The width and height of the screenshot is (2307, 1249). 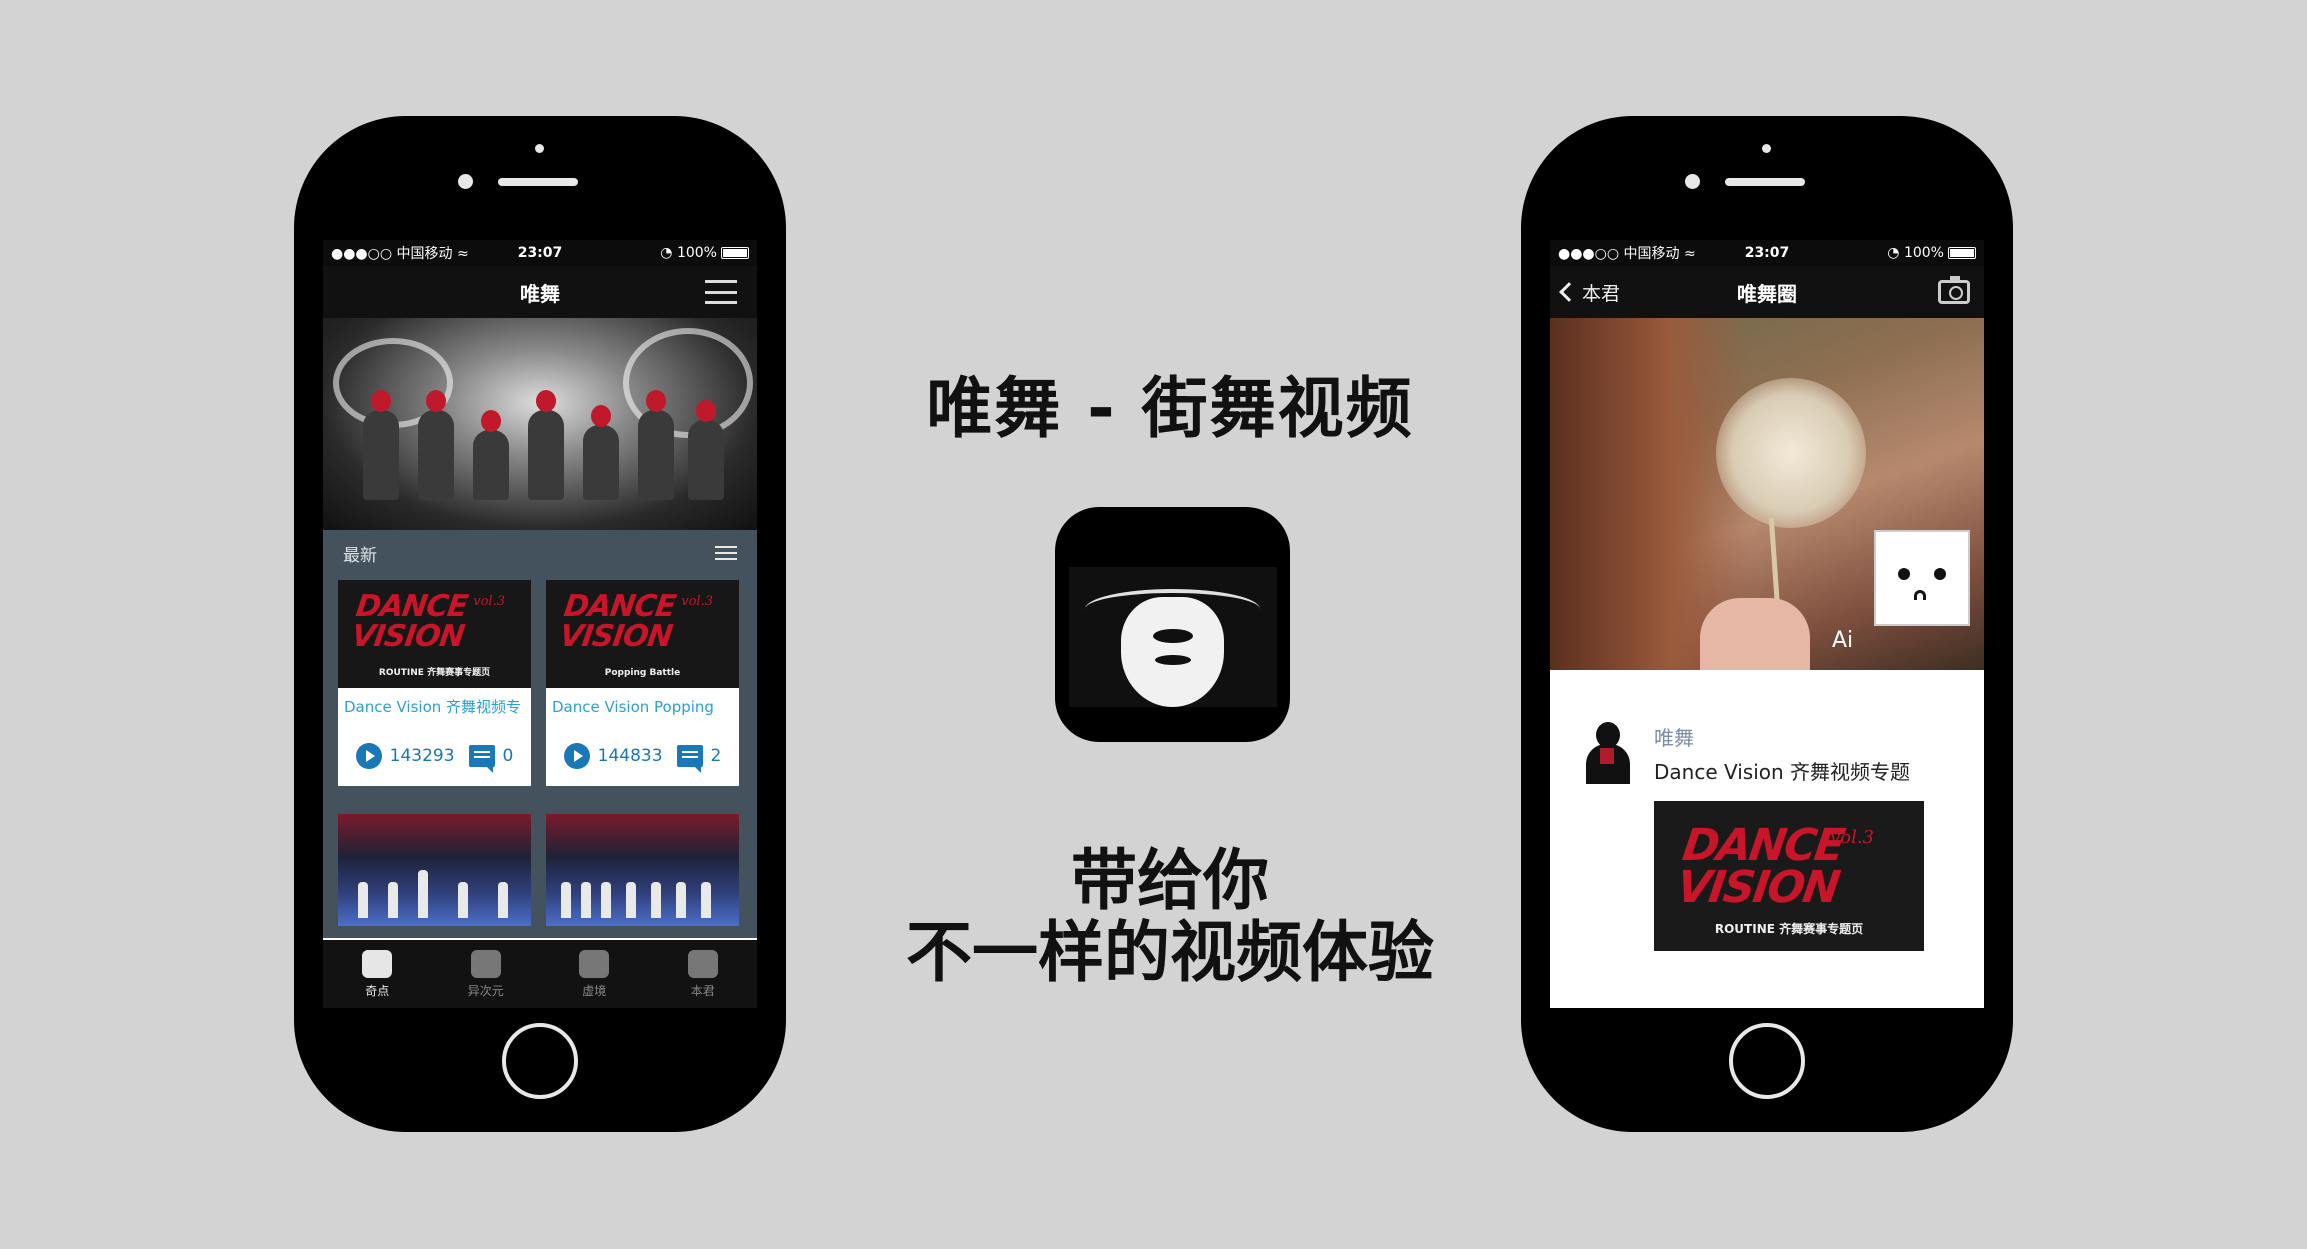 I want to click on page-title: 唯舞, so click(x=540, y=293).